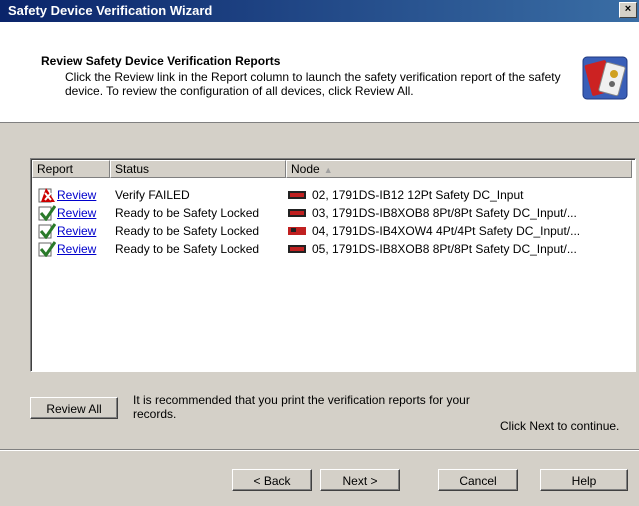 The image size is (639, 506). Describe the element at coordinates (328, 170) in the screenshot. I see `sort-ascending-icon: ▲` at that location.